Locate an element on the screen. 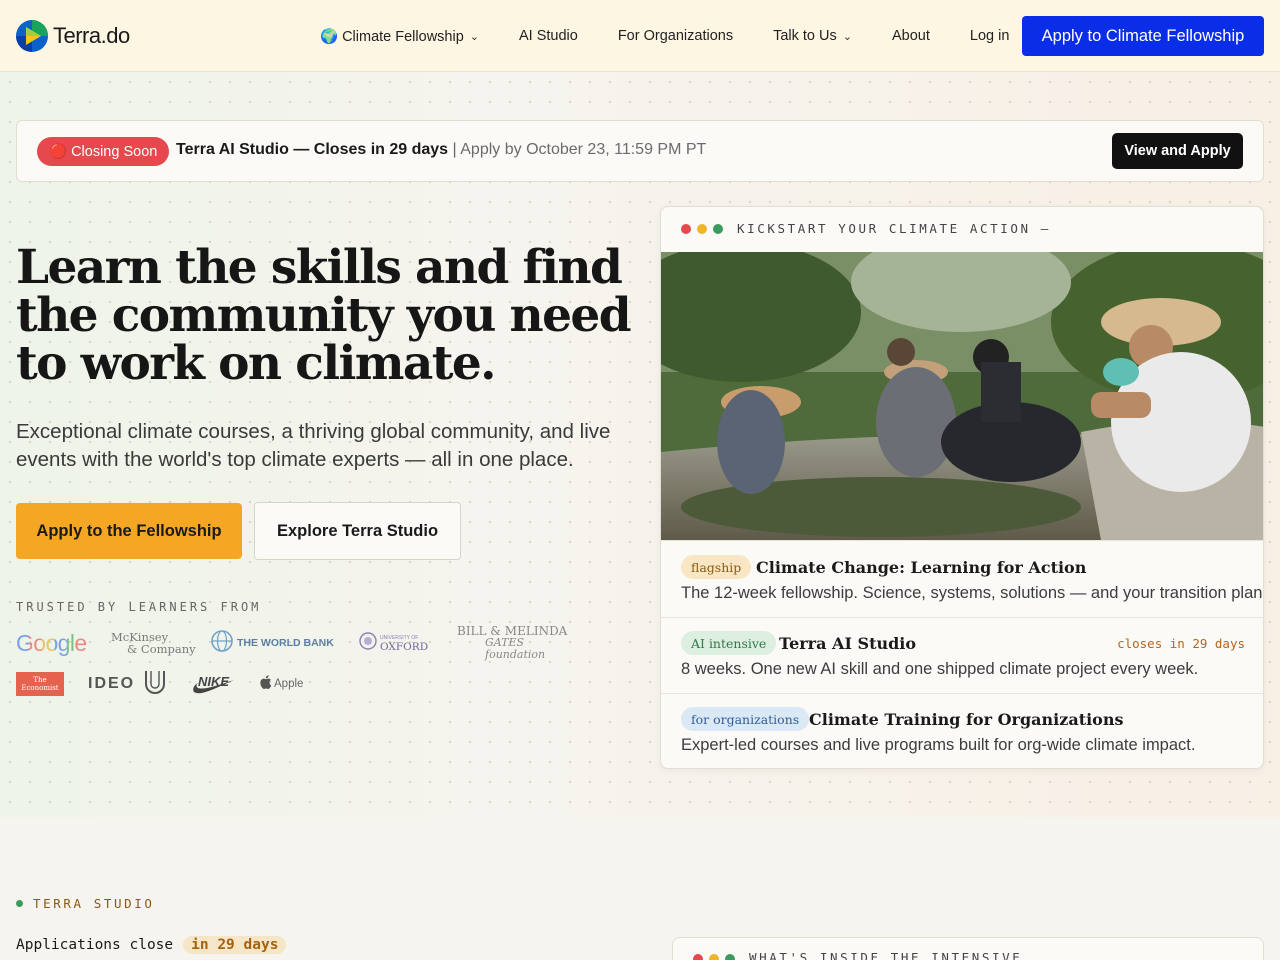 This screenshot has width=1280, height=960. course-title: Climate Training for Organizations is located at coordinates (966, 719).